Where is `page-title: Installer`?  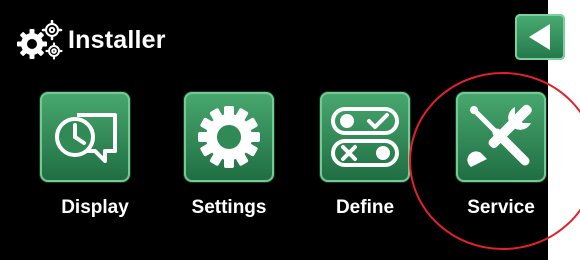
page-title: Installer is located at coordinates (117, 40).